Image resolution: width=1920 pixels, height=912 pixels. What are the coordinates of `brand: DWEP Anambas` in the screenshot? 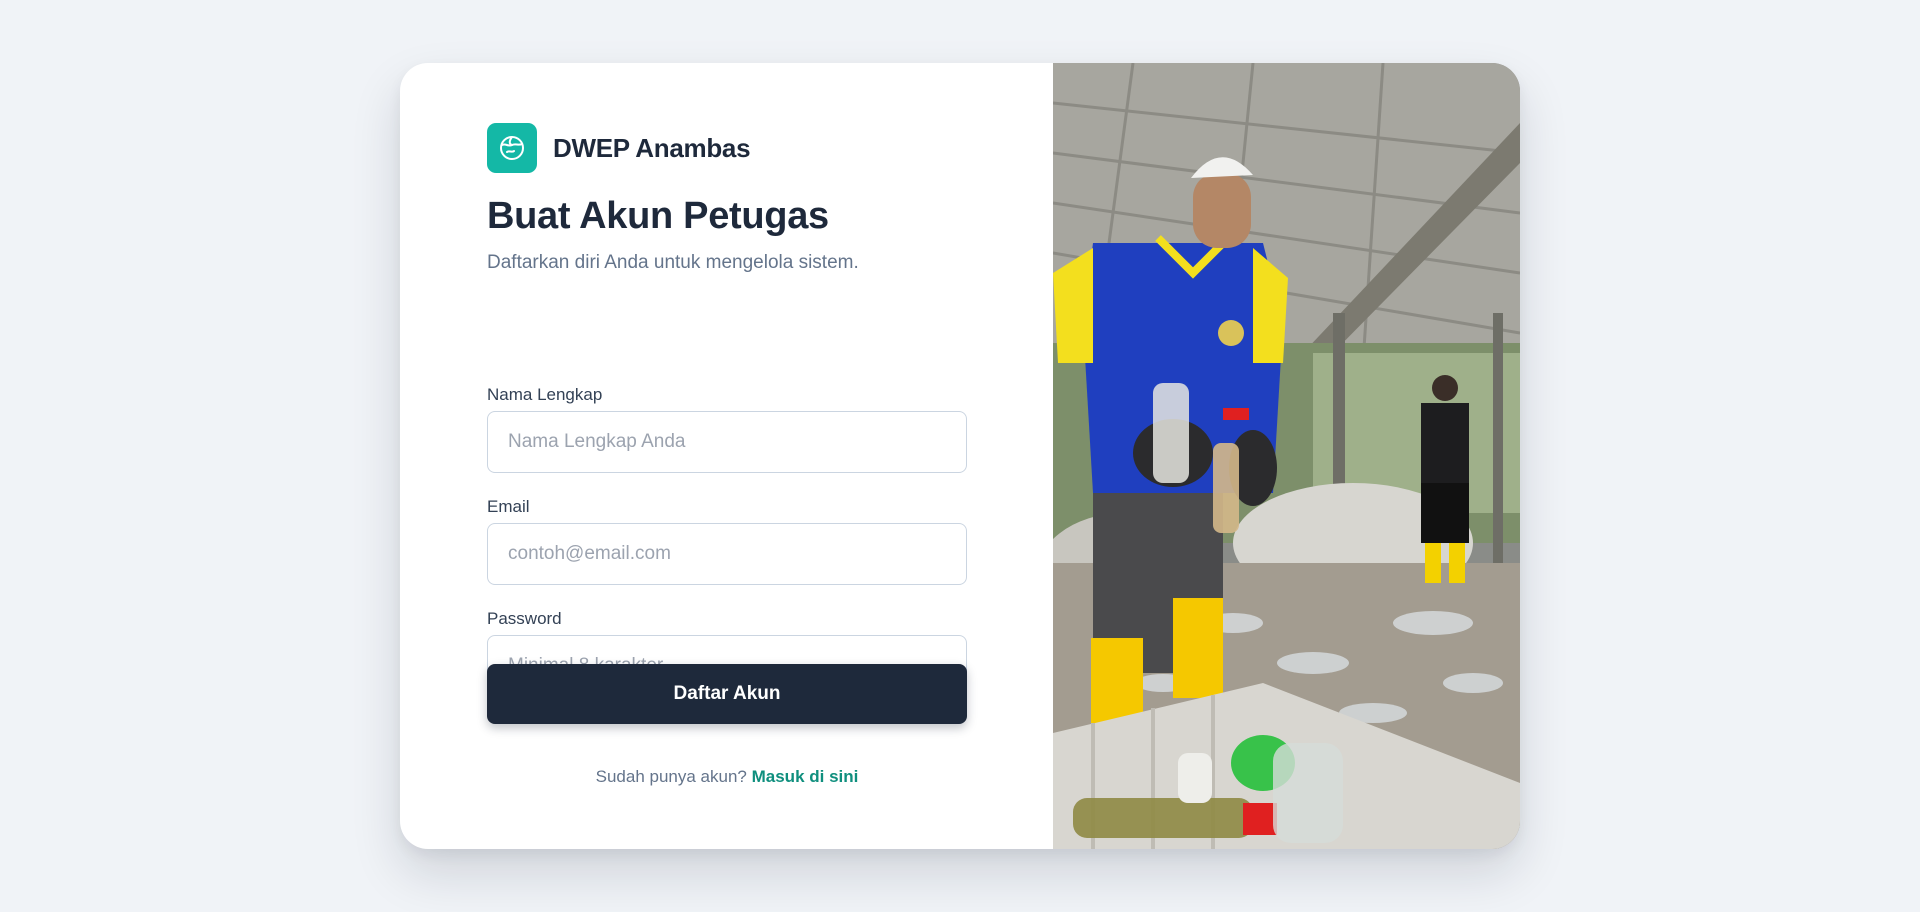 It's located at (619, 148).